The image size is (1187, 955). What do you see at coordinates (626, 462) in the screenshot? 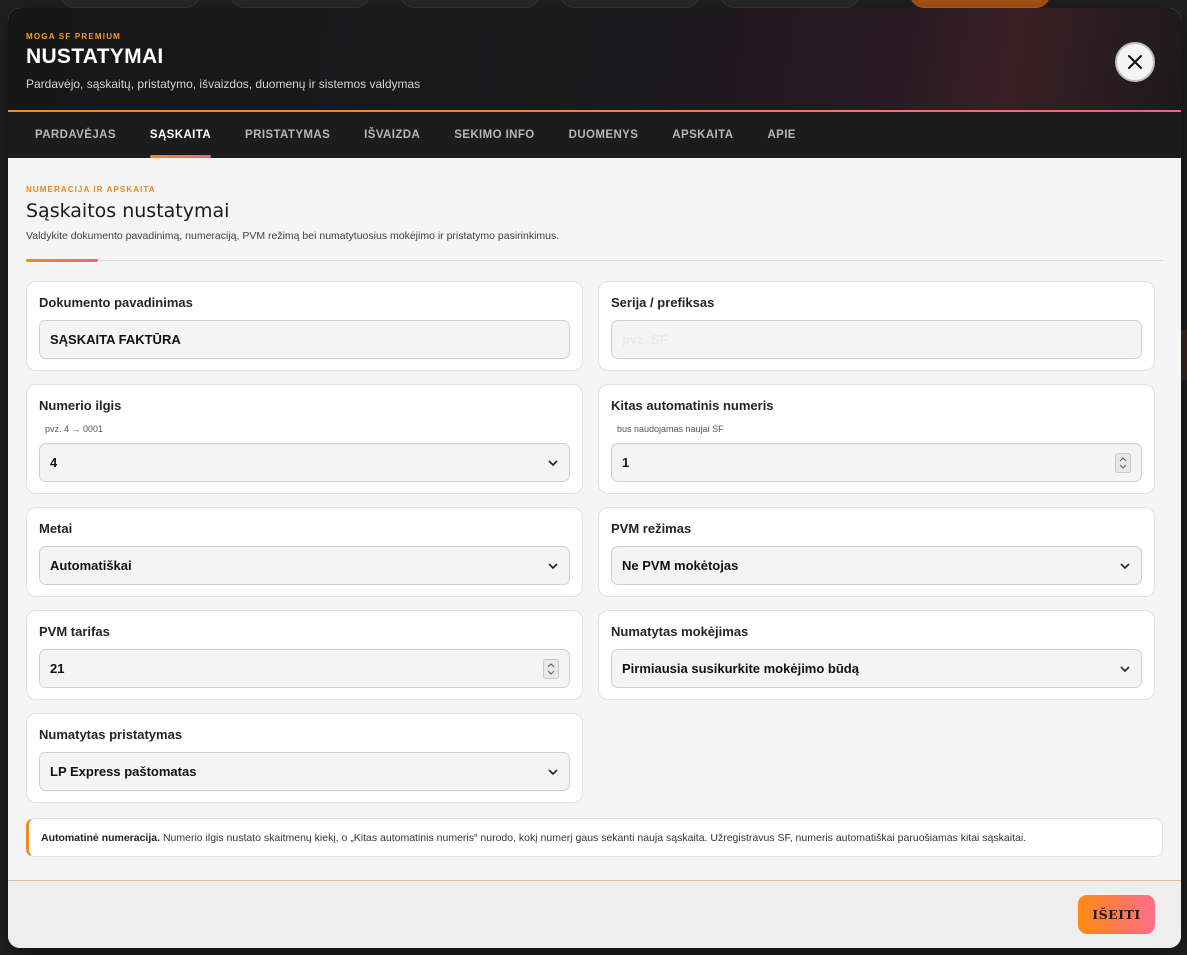
I see `field-value: 1` at bounding box center [626, 462].